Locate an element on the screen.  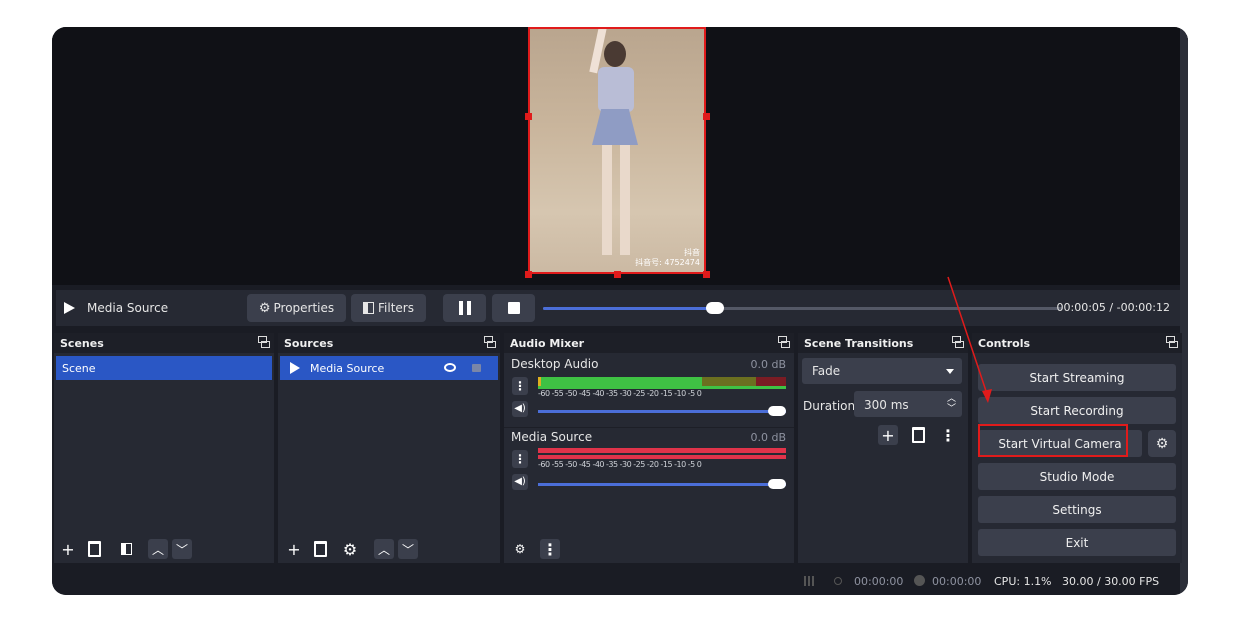
record-icon is located at coordinates (838, 581).